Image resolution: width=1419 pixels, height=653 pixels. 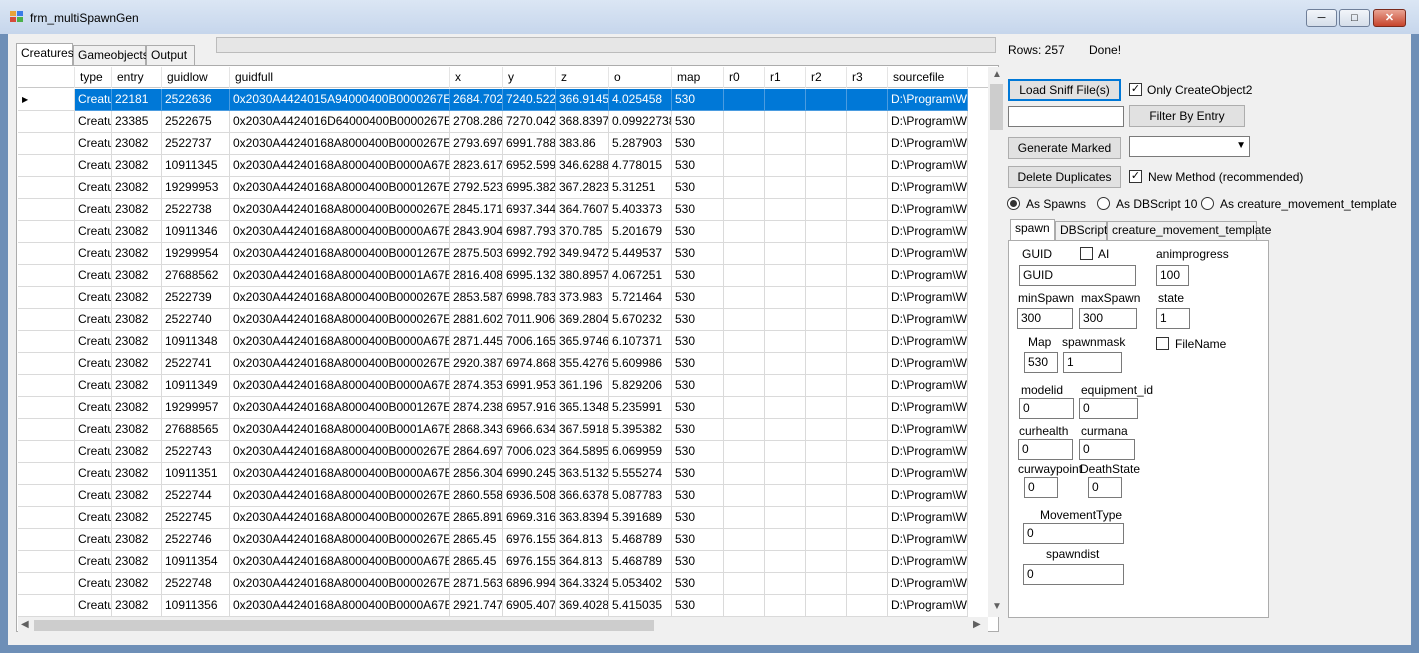 I want to click on cell-x: 2864.697, so click(x=476, y=452).